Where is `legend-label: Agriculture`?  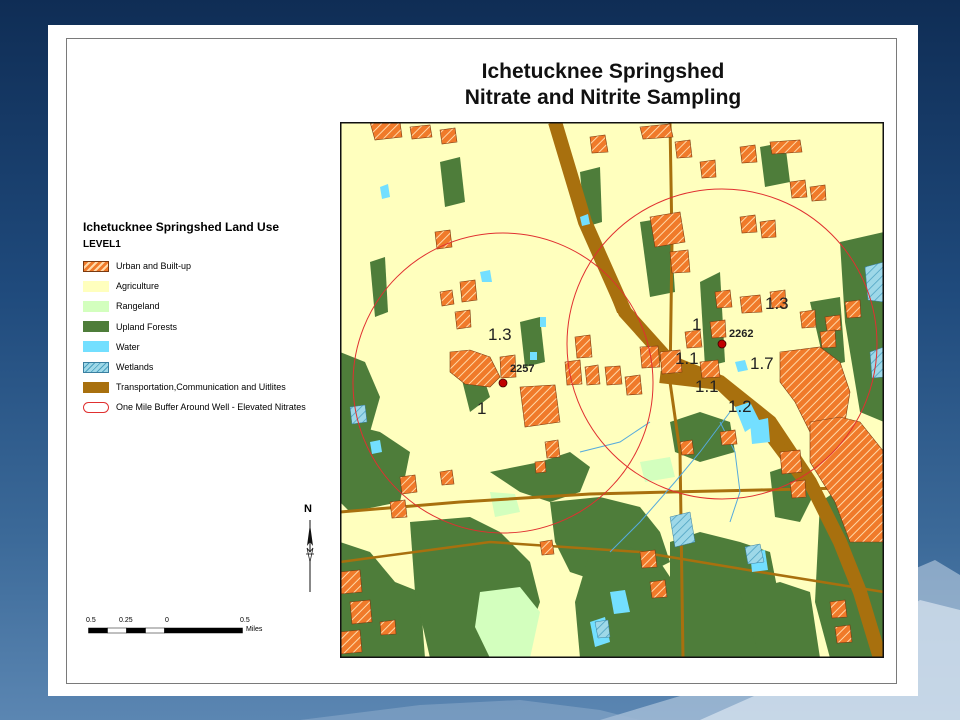
legend-label: Agriculture is located at coordinates (138, 286).